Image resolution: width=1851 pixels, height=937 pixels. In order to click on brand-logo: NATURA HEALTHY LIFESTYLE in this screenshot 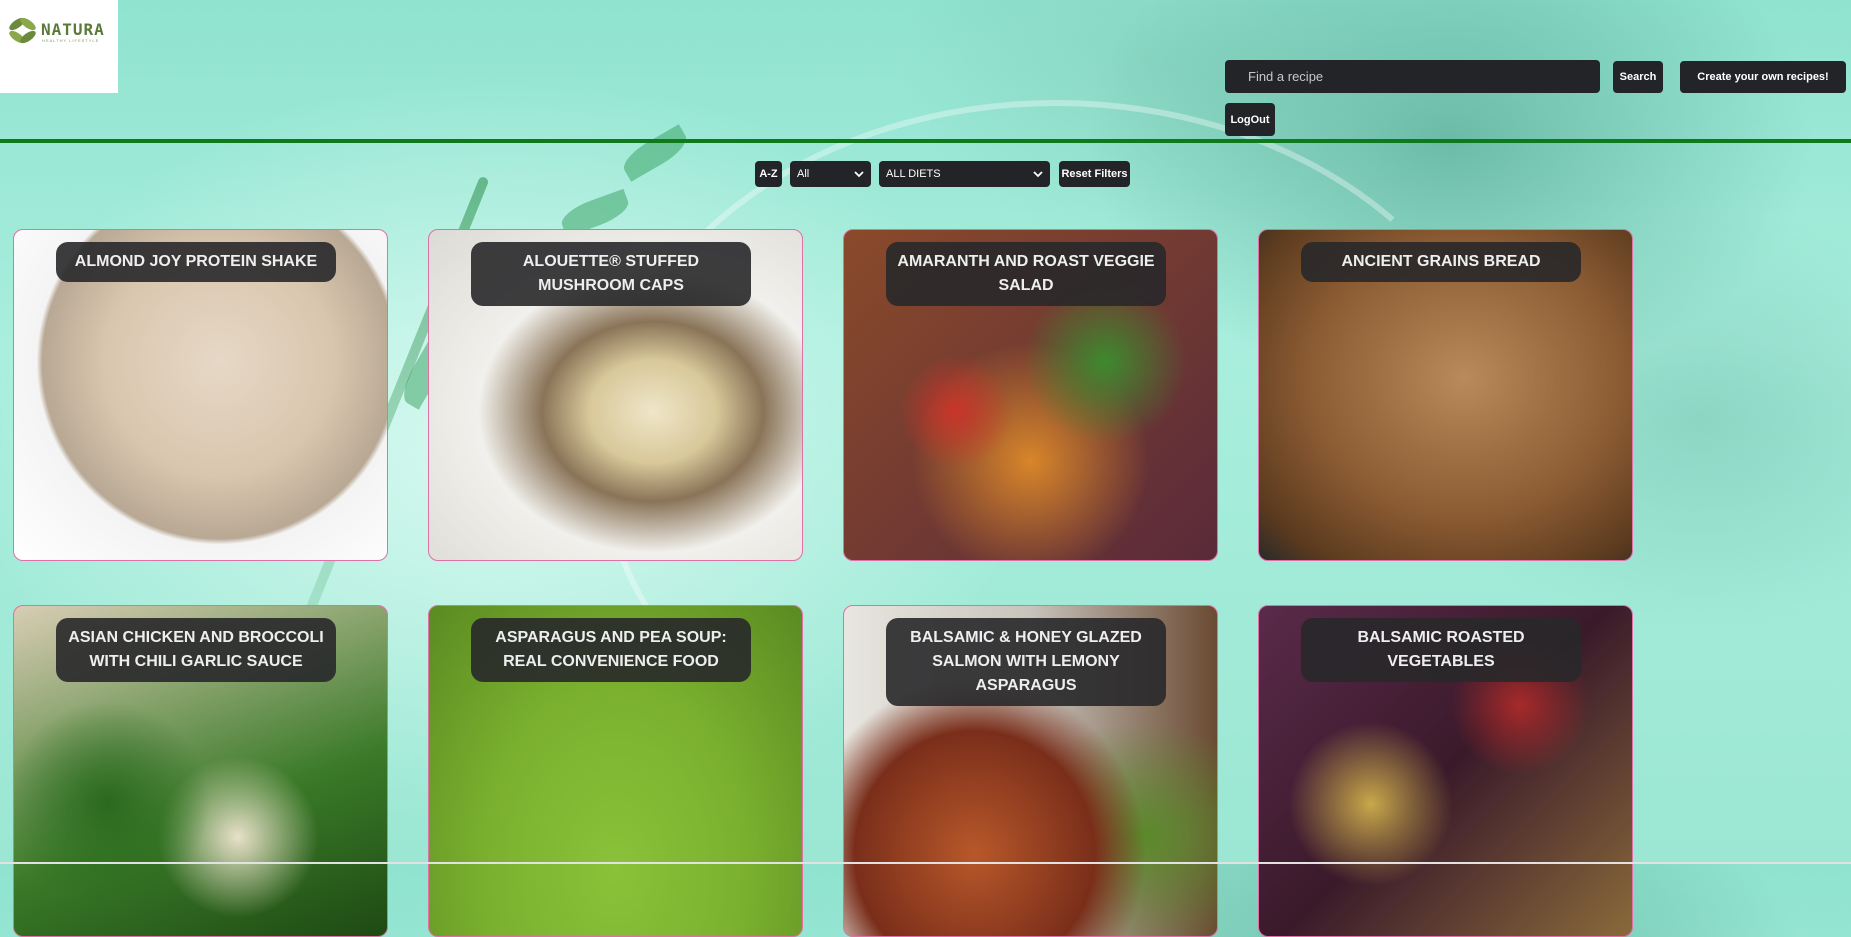, I will do `click(59, 46)`.